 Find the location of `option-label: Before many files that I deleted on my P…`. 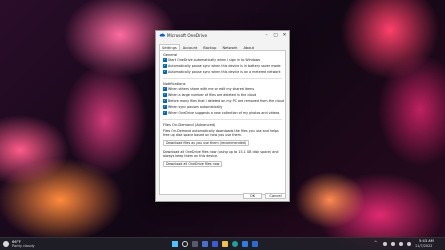

option-label: Before many files that I deleted on my P… is located at coordinates (226, 101).